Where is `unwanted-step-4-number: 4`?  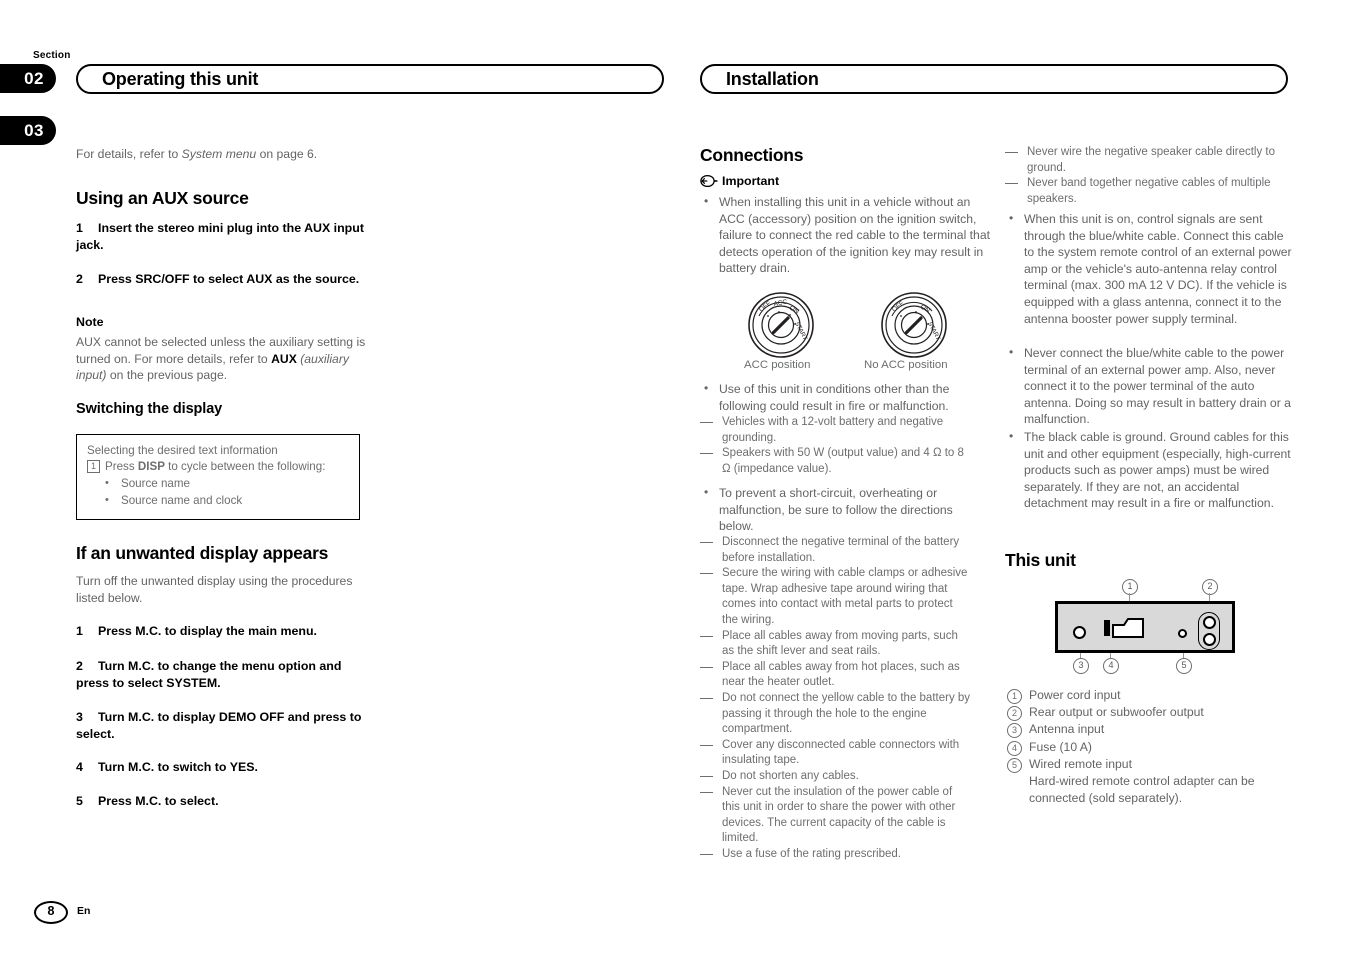 unwanted-step-4-number: 4 is located at coordinates (79, 767).